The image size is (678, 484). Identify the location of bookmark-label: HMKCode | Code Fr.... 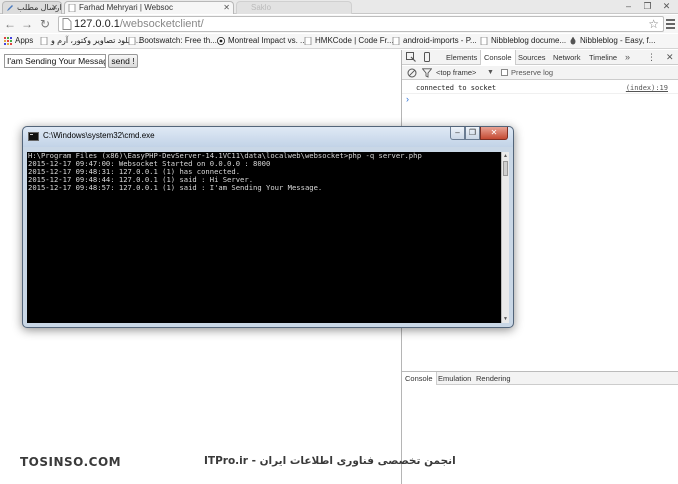
(354, 40).